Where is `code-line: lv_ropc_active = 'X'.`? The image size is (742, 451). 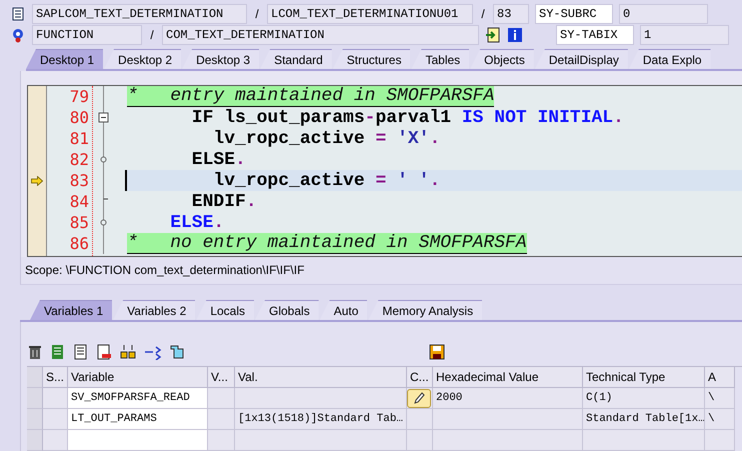 code-line: lv_ropc_active = 'X'. is located at coordinates (326, 138).